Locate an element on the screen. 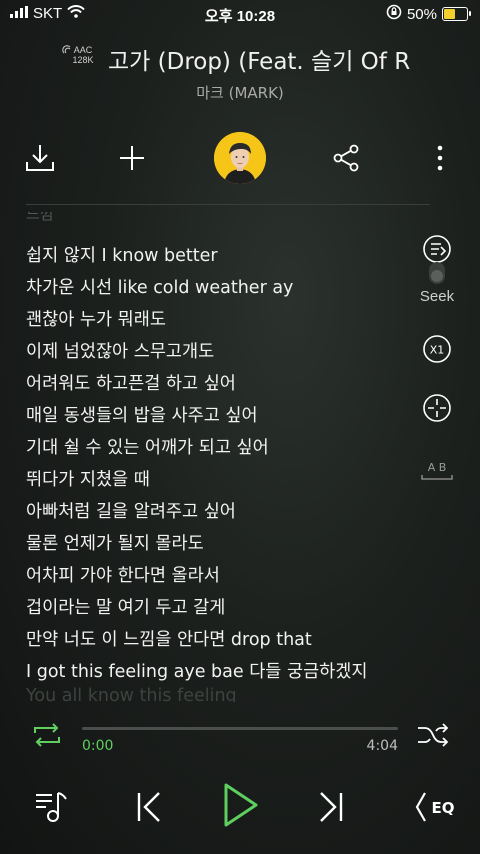  lyric-line: 차가운 시선 like cold weather ay is located at coordinates (159, 286).